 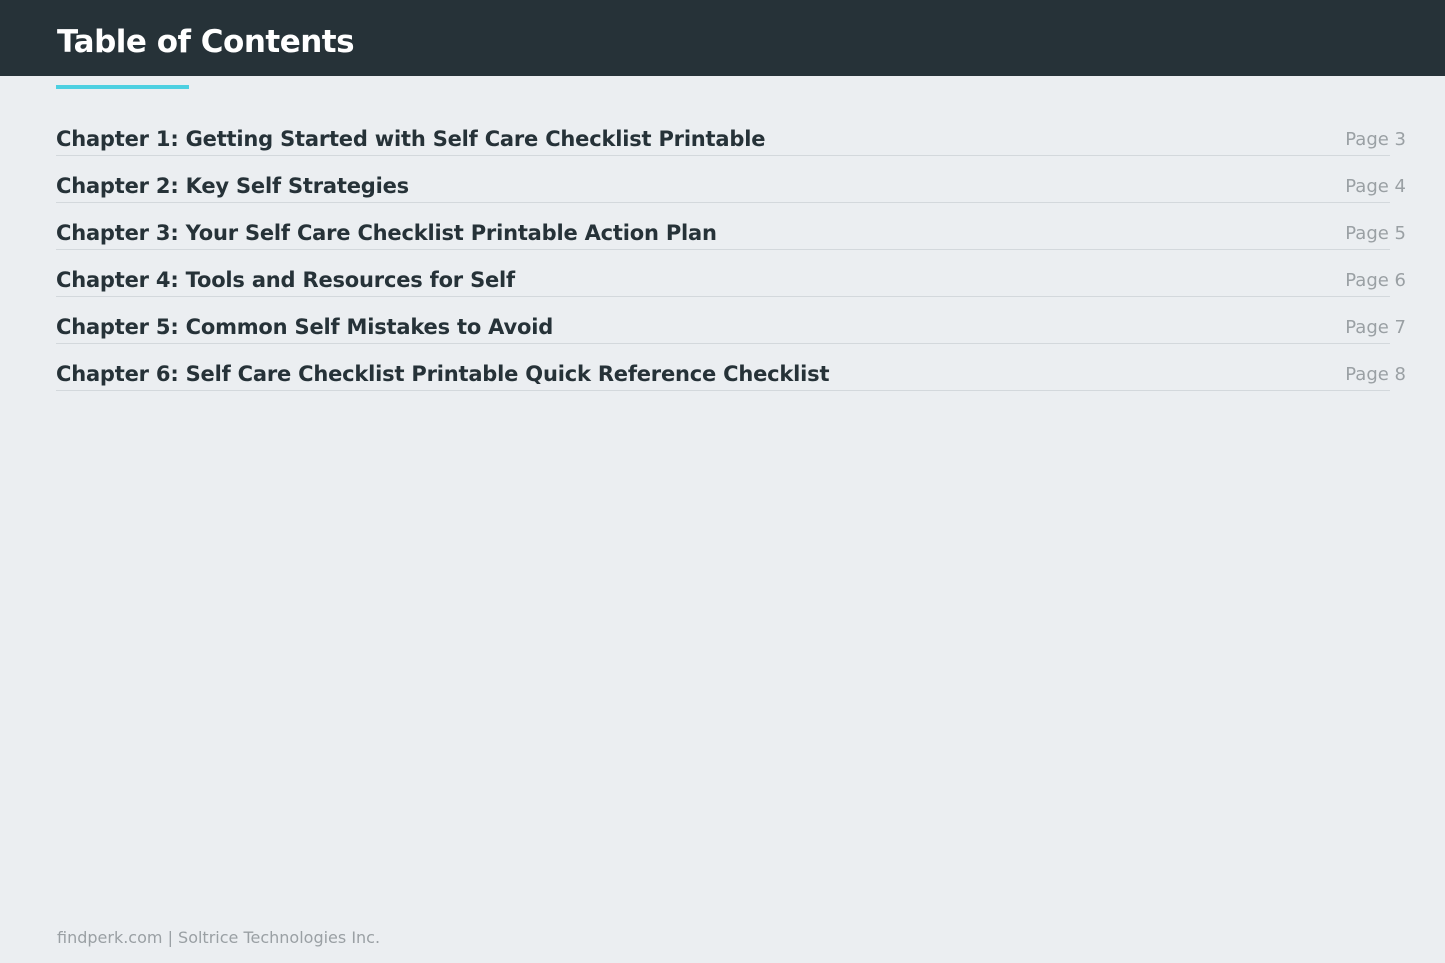 What do you see at coordinates (206, 42) in the screenshot?
I see `page-title: Table of Contents` at bounding box center [206, 42].